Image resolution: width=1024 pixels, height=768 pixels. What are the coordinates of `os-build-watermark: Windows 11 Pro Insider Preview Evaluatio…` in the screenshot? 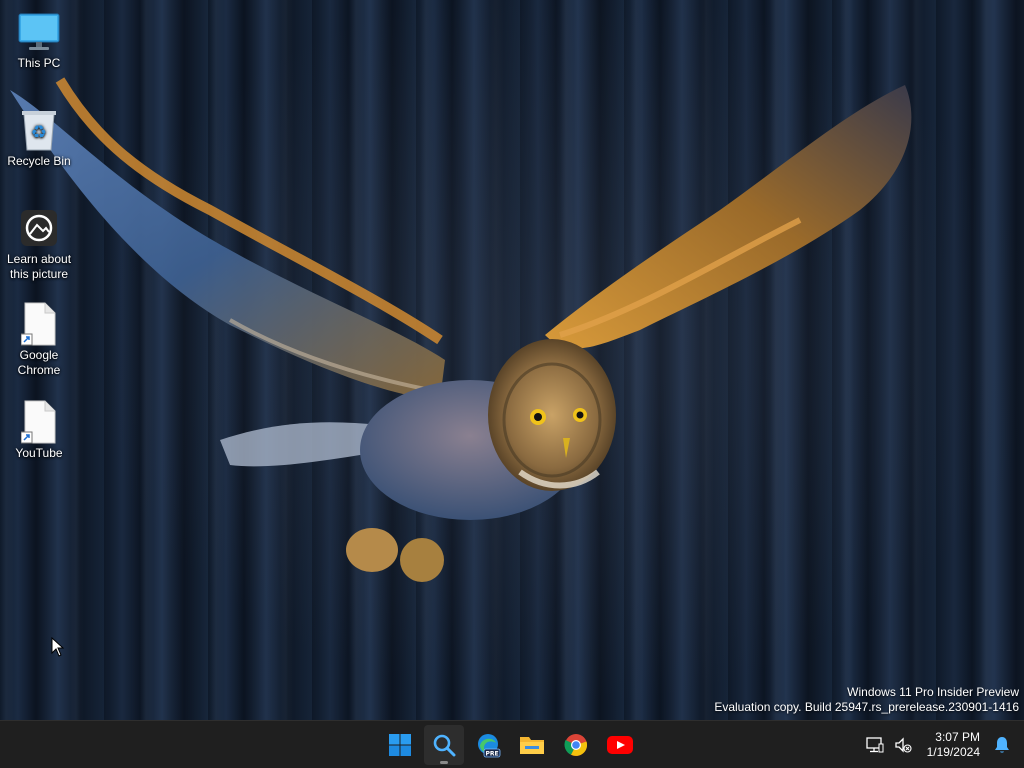 It's located at (866, 700).